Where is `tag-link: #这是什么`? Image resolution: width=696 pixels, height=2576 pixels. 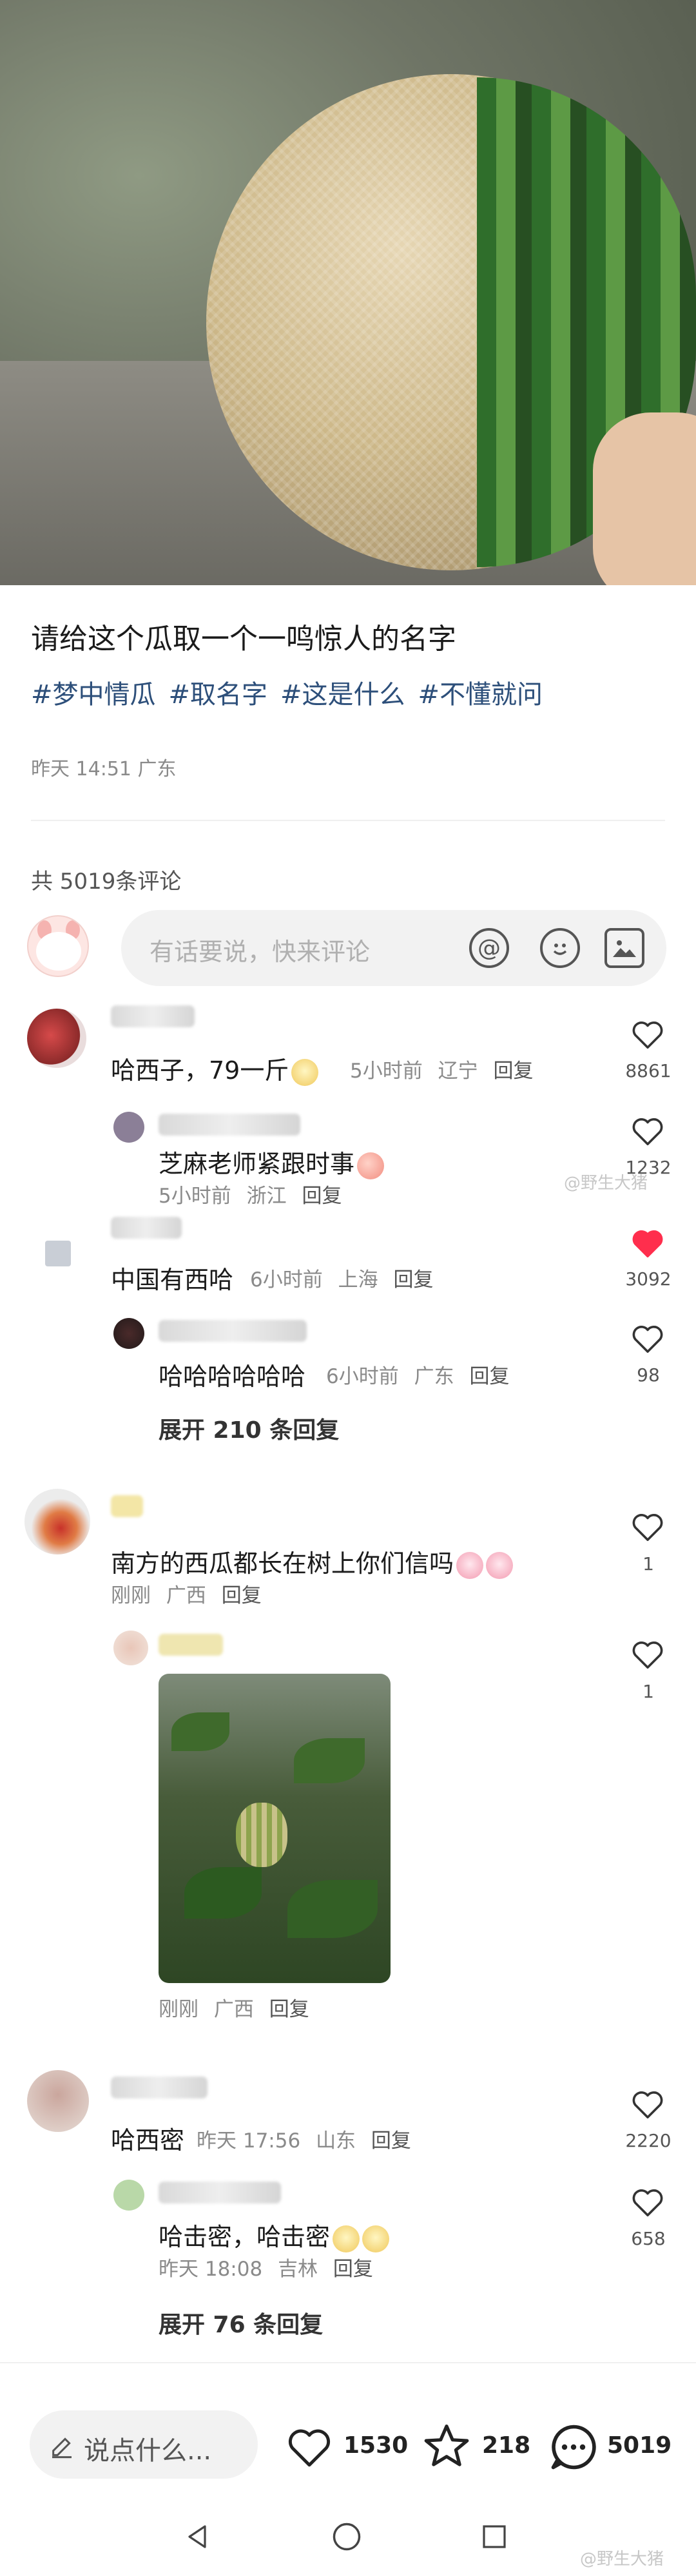
tag-link: #这是什么 is located at coordinates (342, 692).